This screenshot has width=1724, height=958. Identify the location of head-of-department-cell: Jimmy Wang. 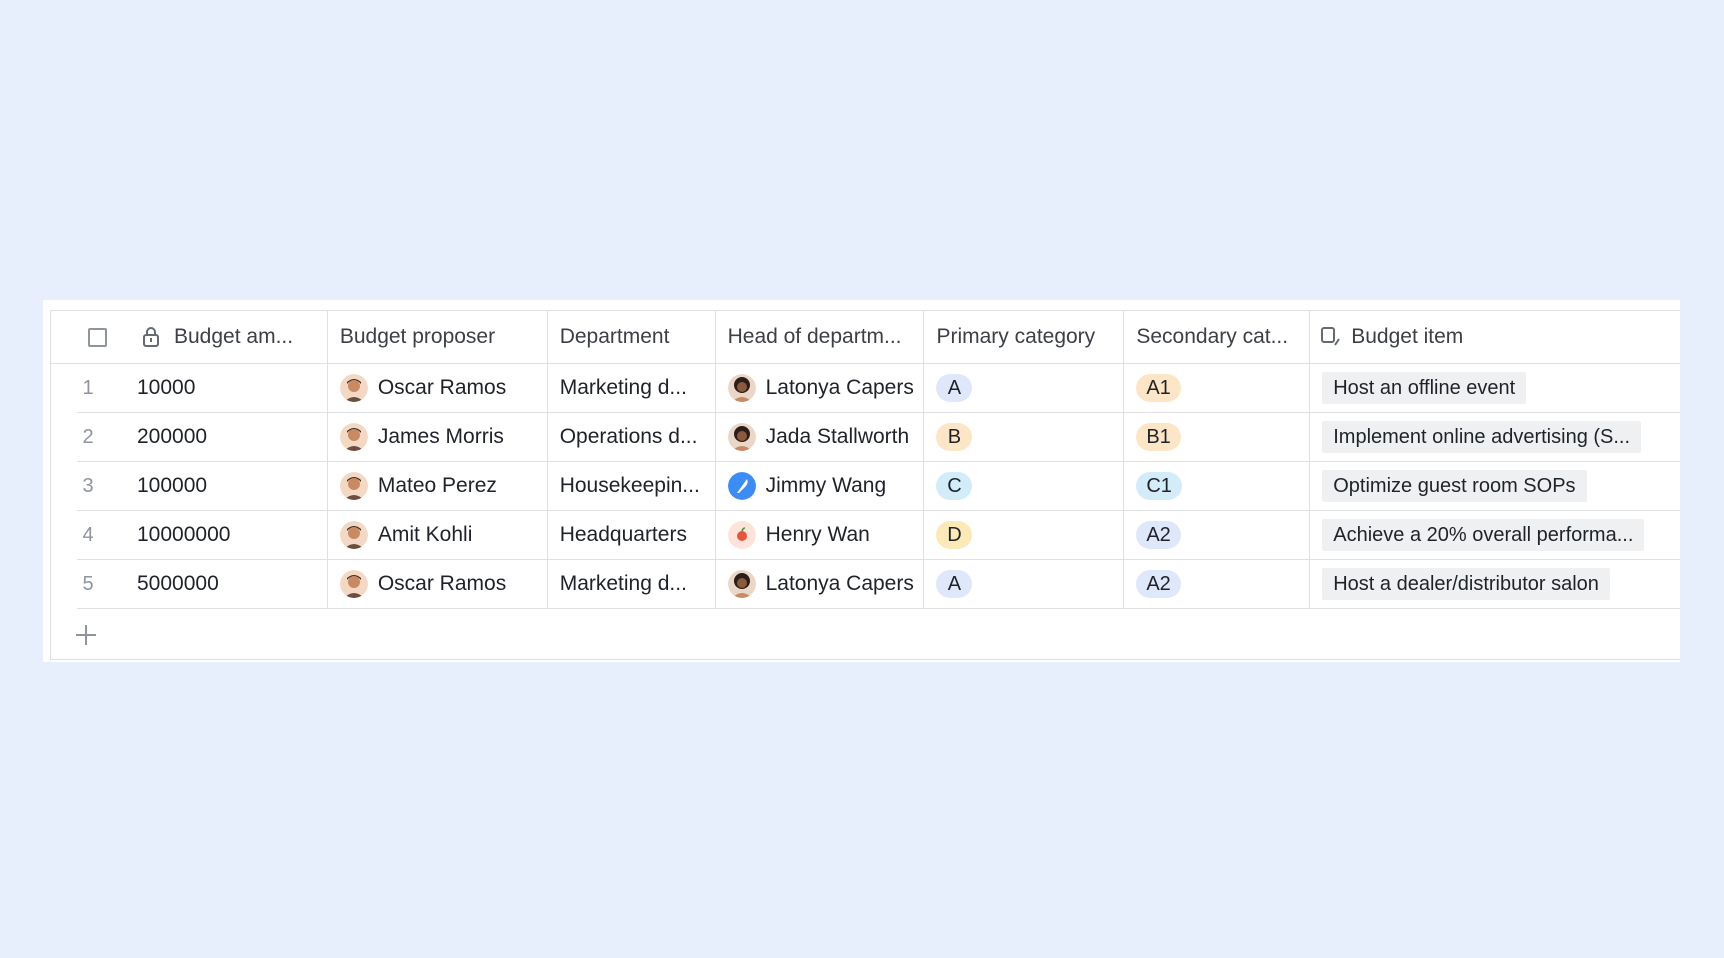
(820, 486).